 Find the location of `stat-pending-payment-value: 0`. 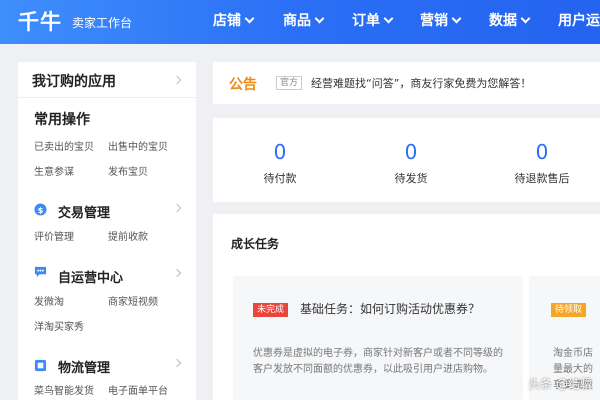

stat-pending-payment-value: 0 is located at coordinates (280, 152).